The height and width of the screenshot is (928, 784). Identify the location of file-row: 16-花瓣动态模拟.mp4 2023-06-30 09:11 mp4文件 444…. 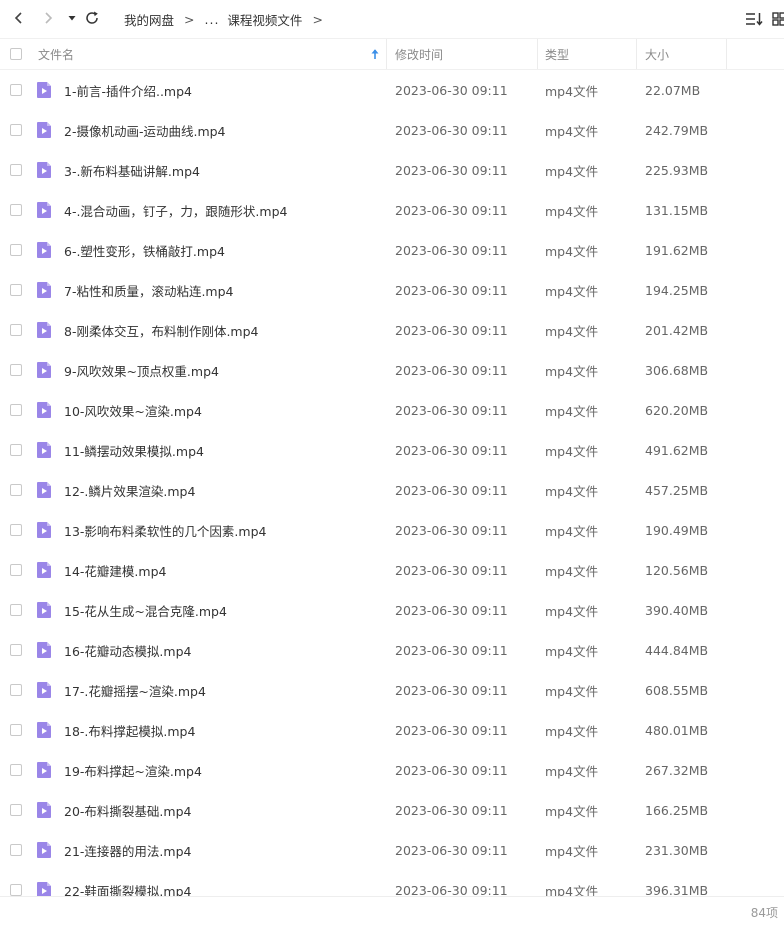
(392, 650).